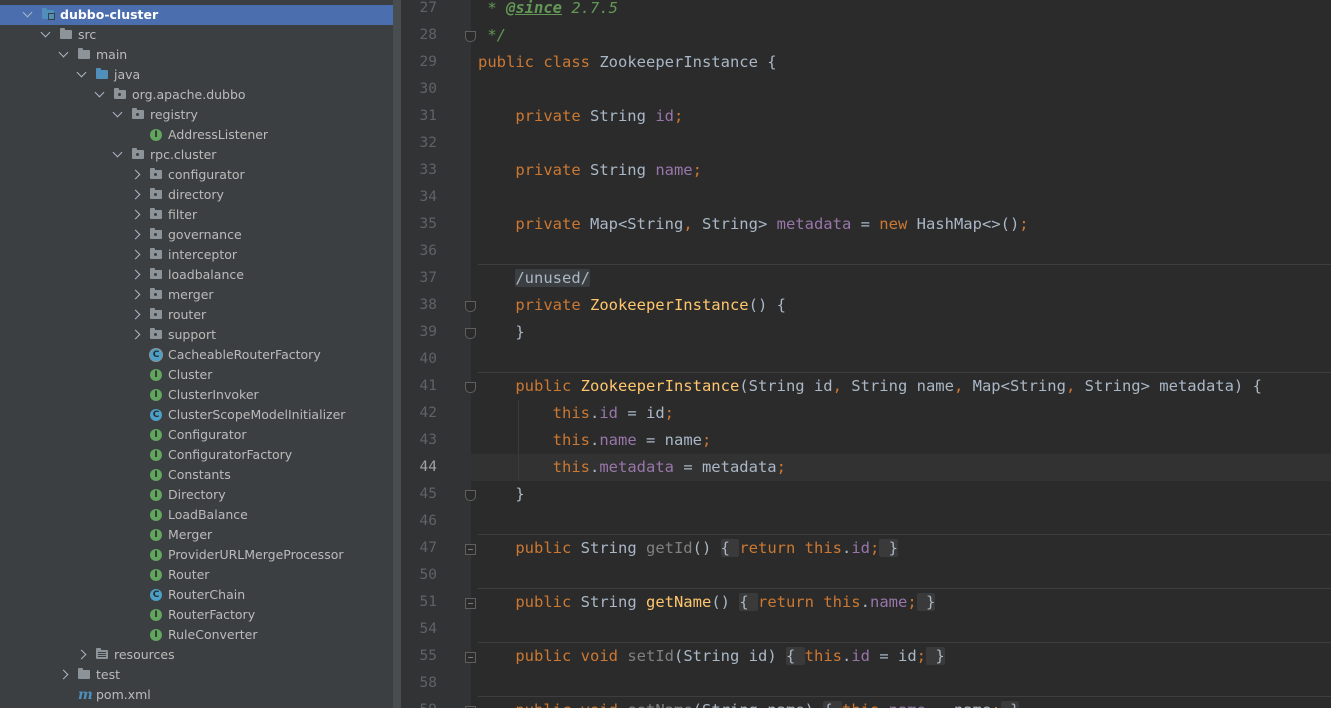  I want to click on tree-item: I Constants, so click(196, 475).